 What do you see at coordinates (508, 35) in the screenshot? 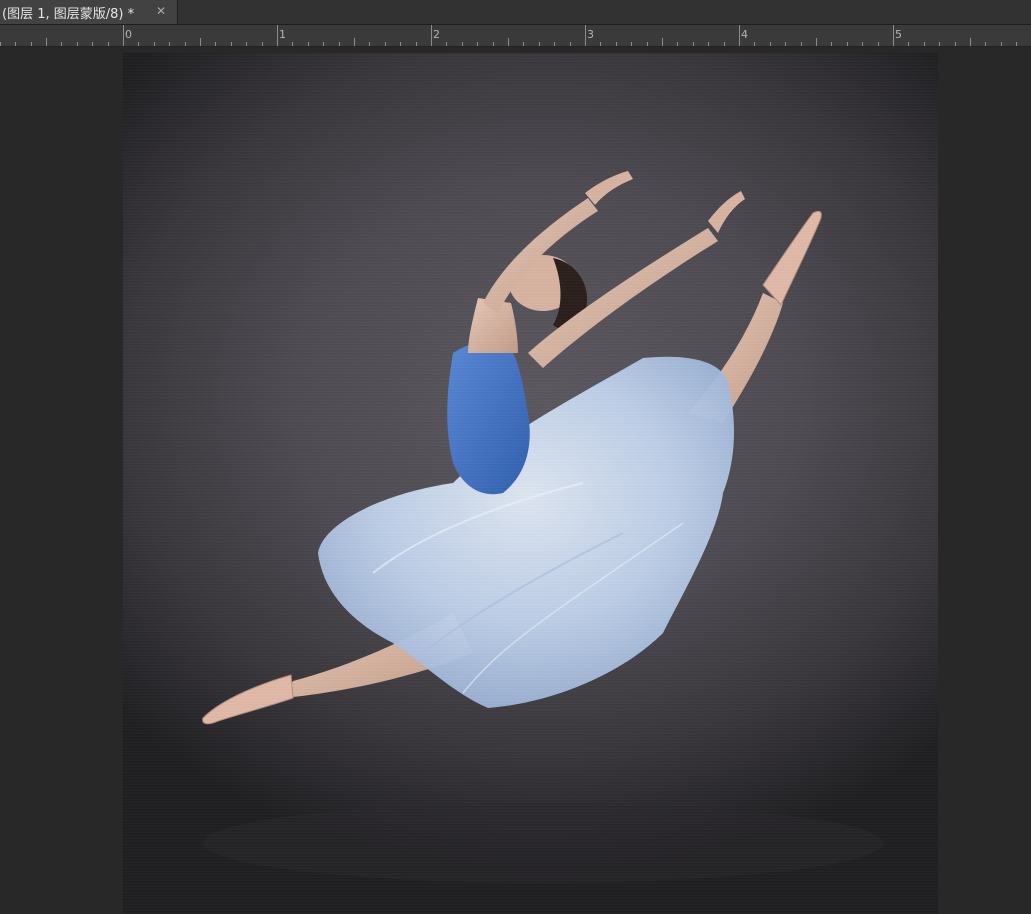
I see `ruler-ticks` at bounding box center [508, 35].